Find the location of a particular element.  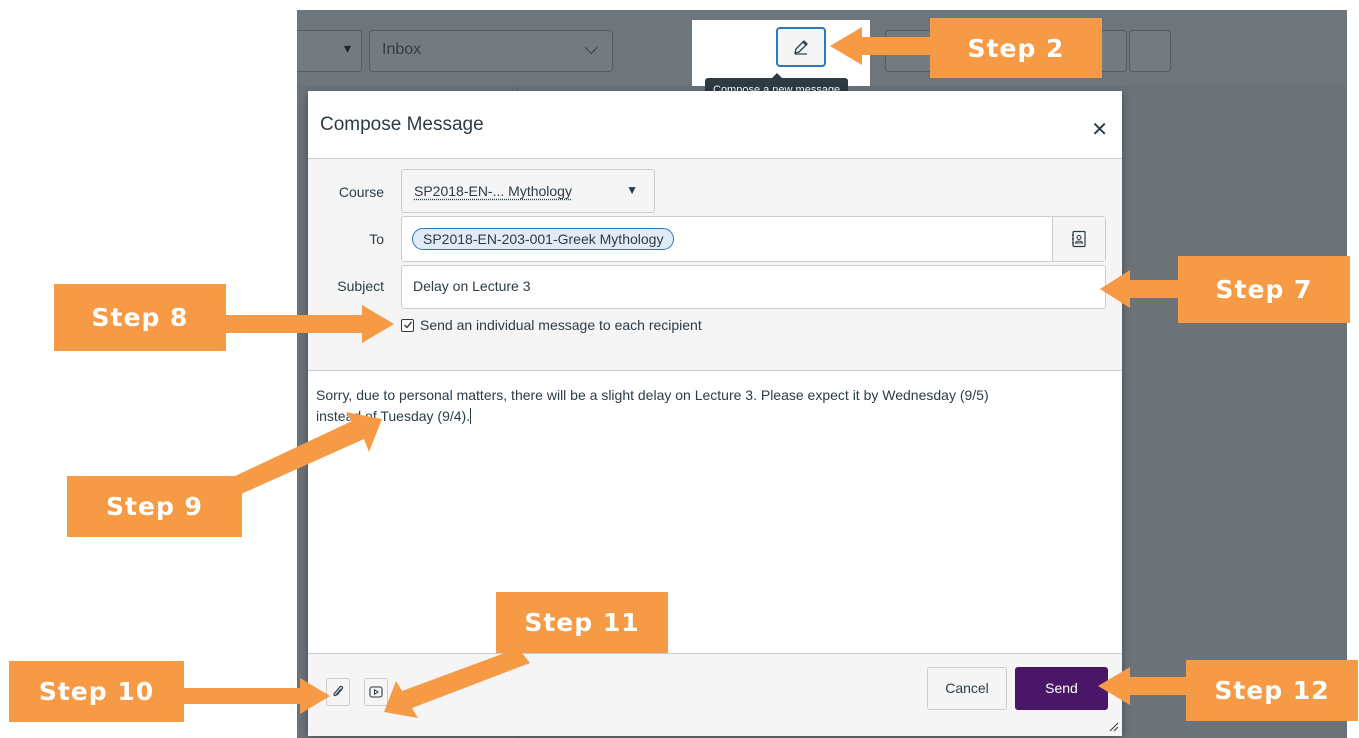

subject-label: Subject is located at coordinates (360, 286).